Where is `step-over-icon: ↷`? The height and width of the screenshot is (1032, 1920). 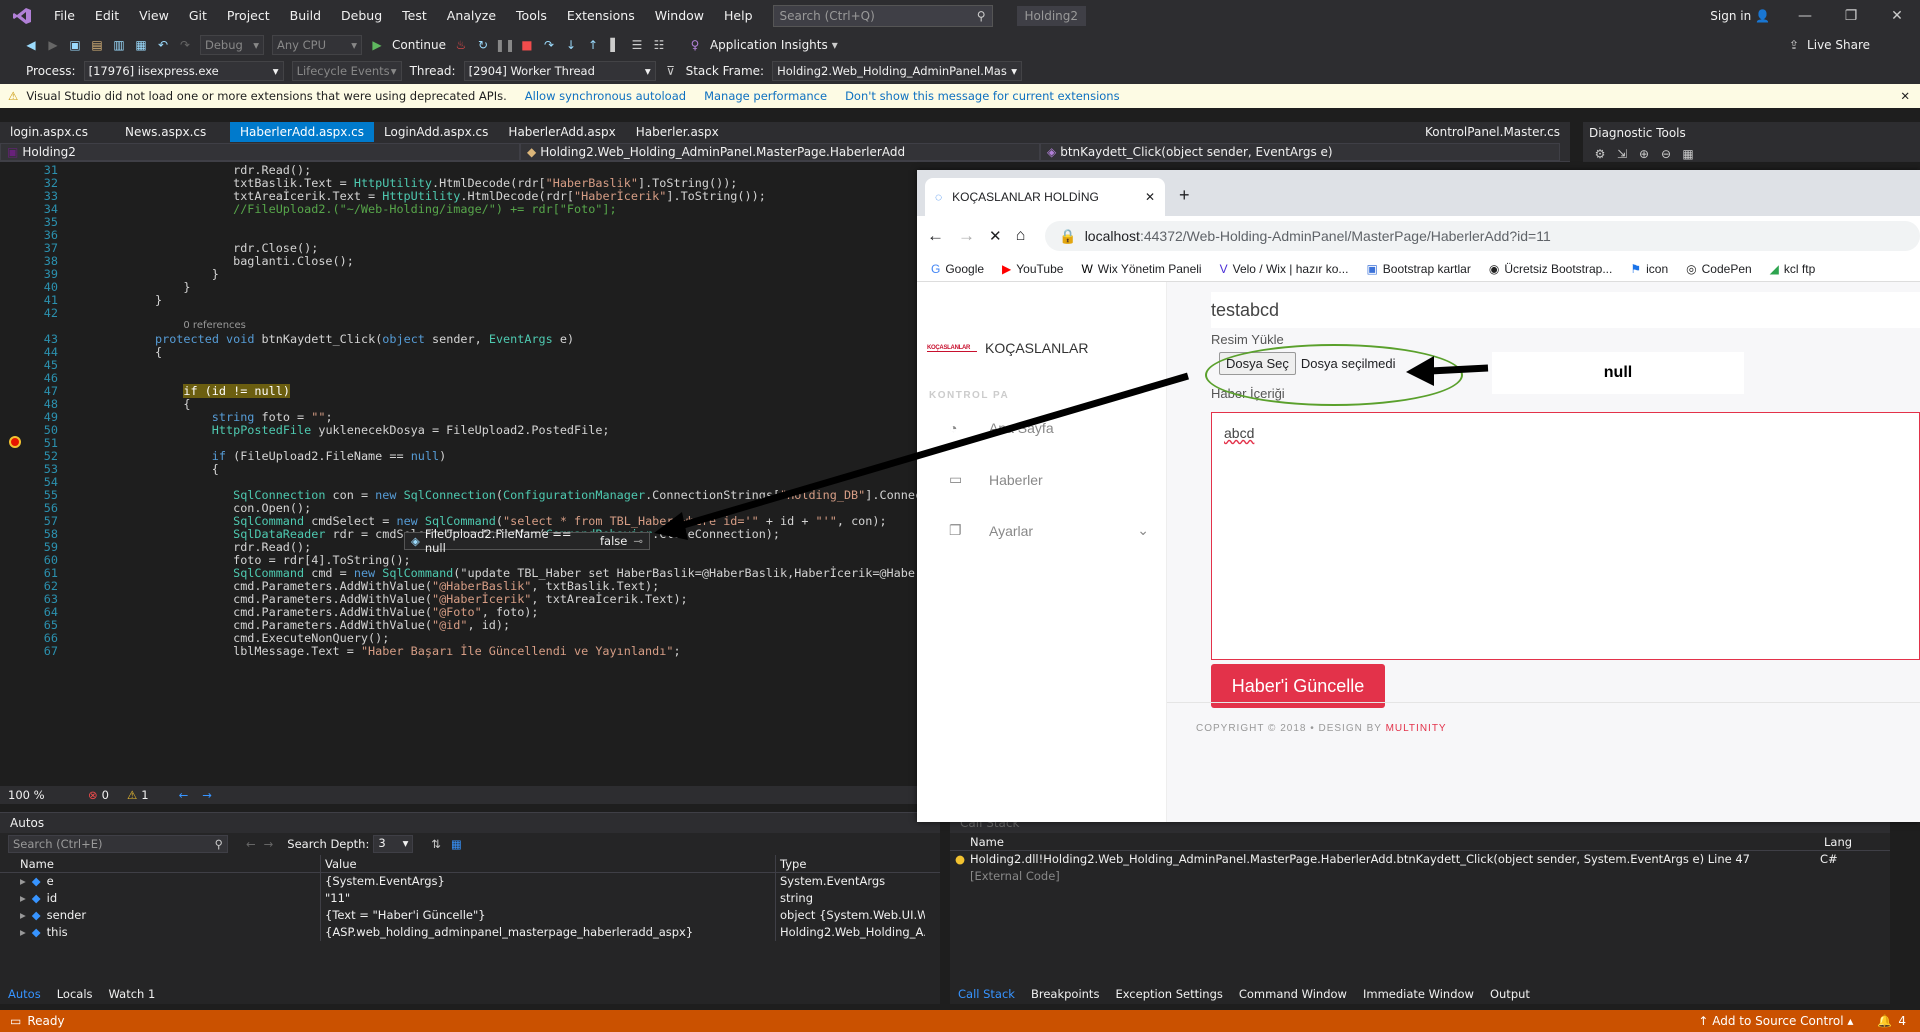 step-over-icon: ↷ is located at coordinates (549, 45).